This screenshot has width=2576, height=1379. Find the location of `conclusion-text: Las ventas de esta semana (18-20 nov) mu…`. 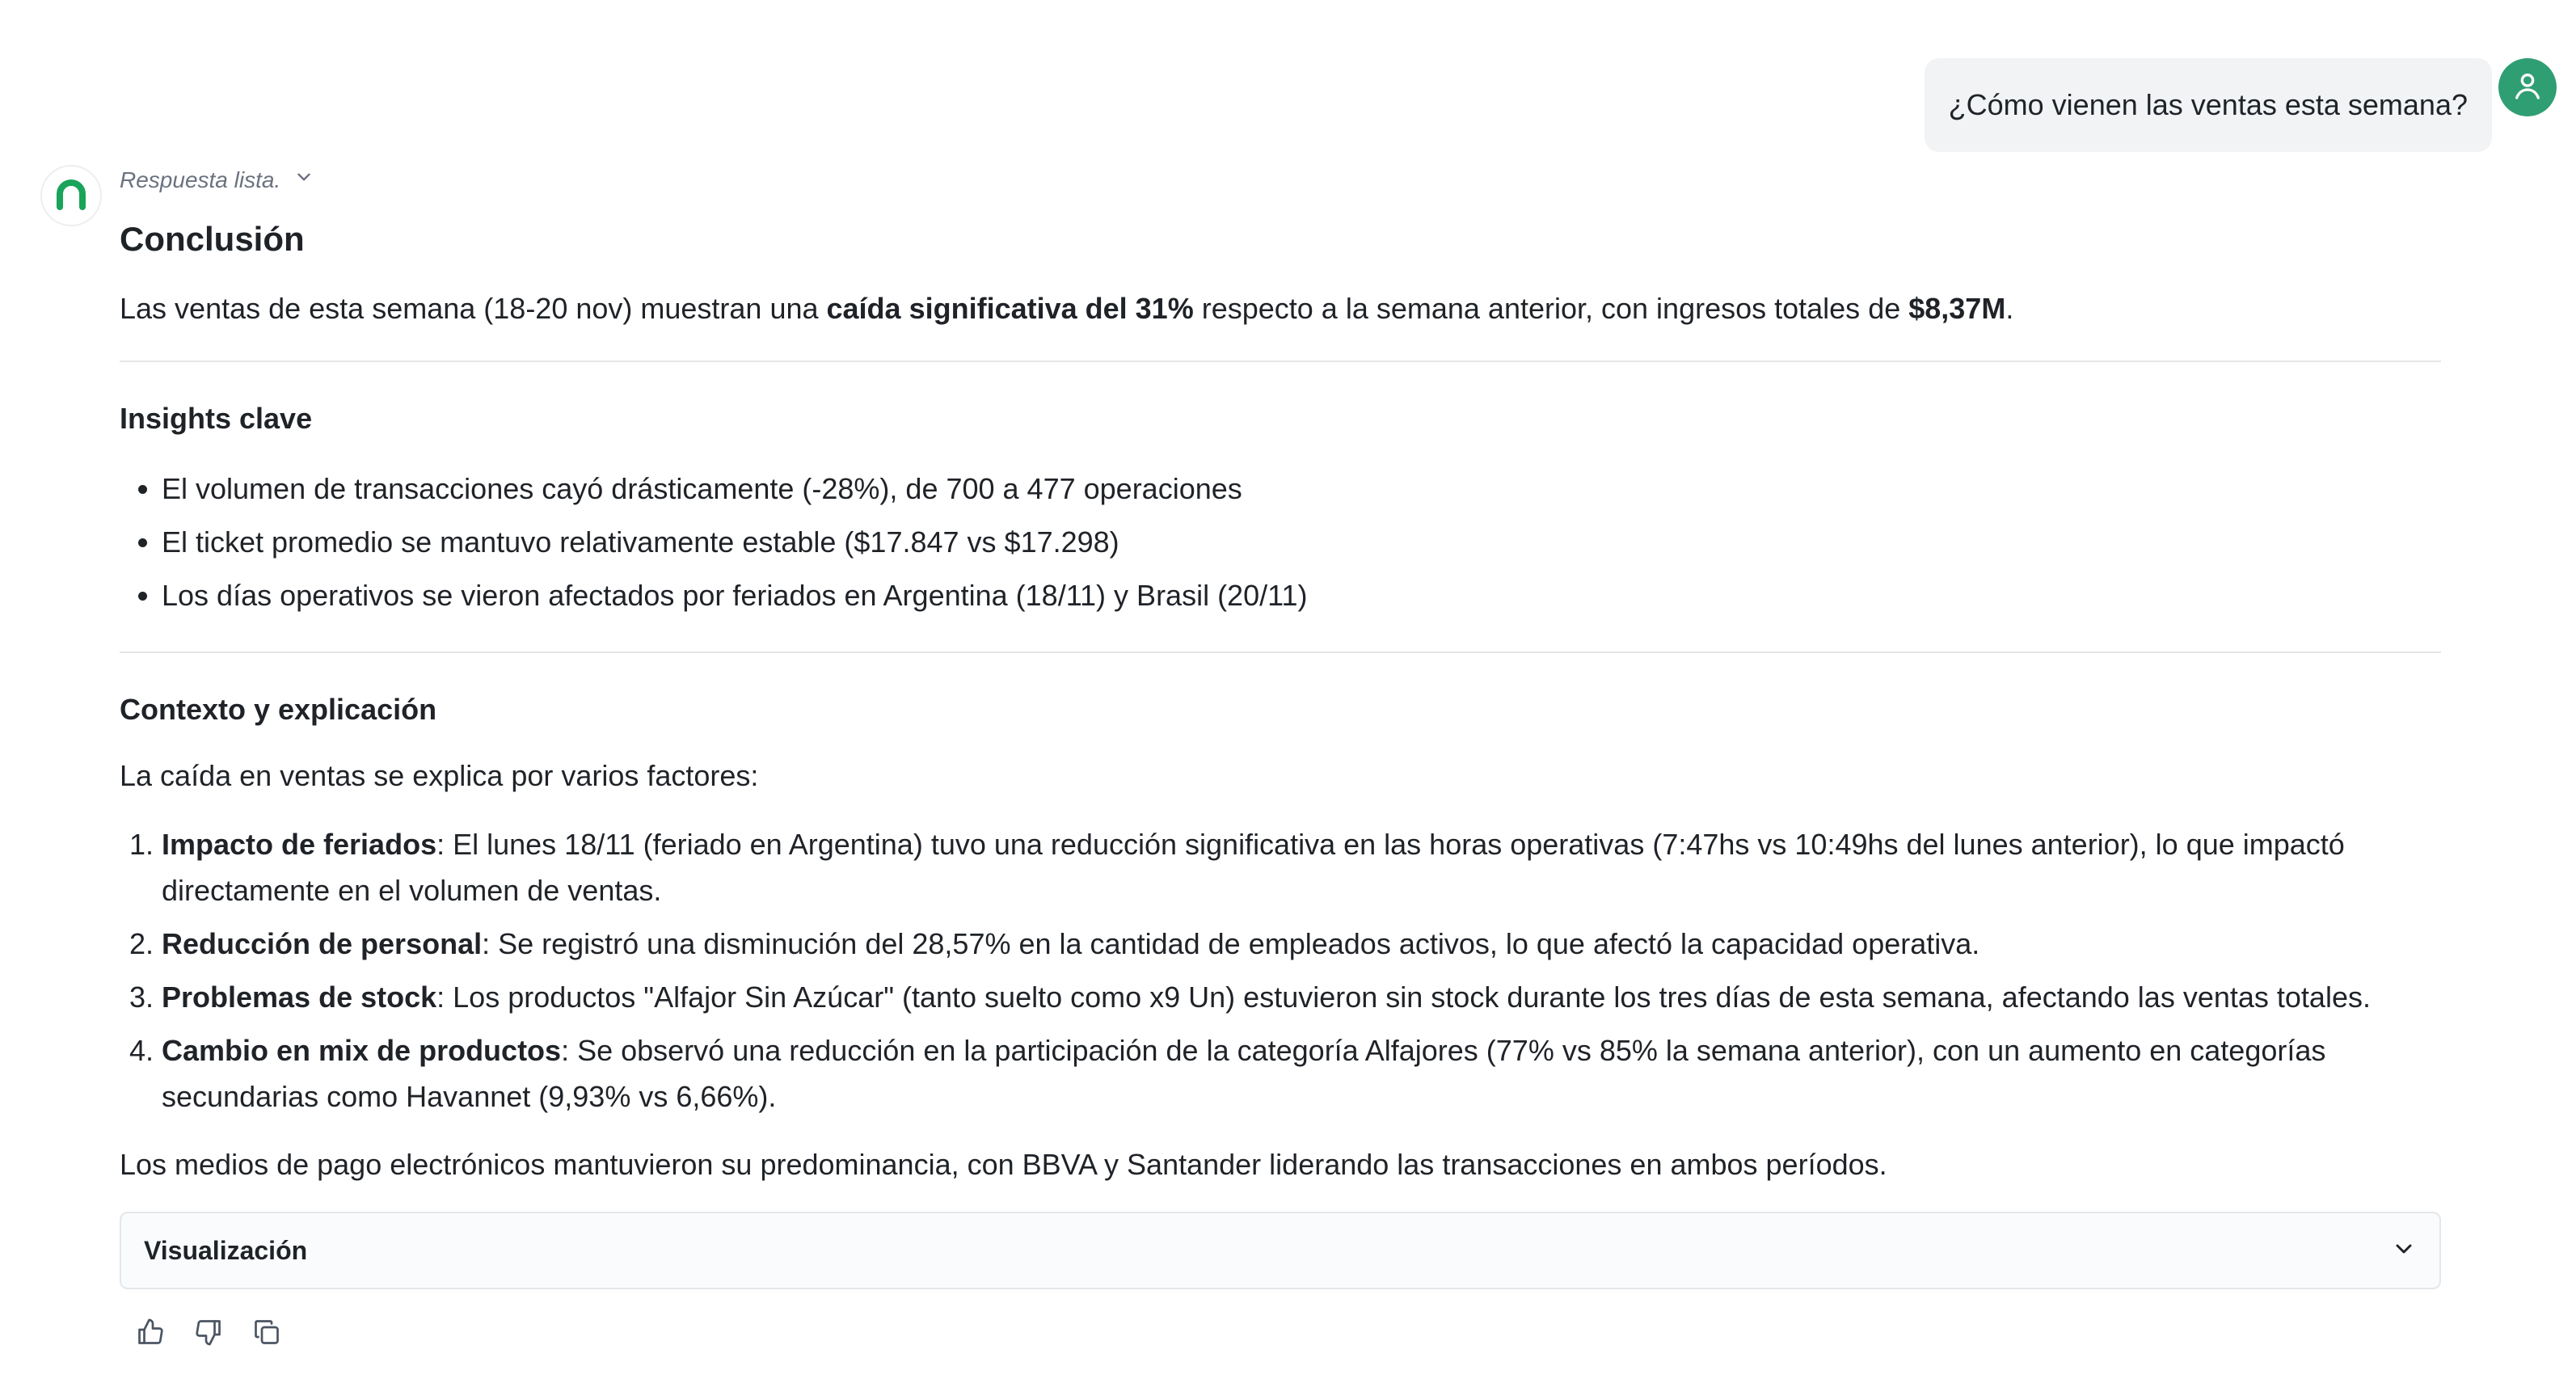

conclusion-text: Las ventas de esta semana (18-20 nov) mu… is located at coordinates (1067, 308).